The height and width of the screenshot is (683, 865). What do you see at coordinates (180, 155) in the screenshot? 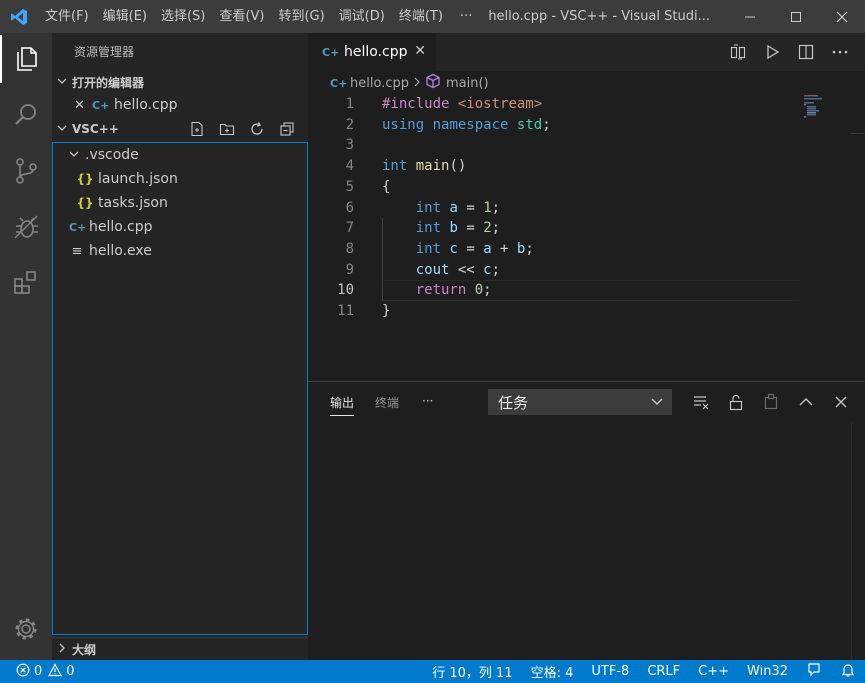
I see `tree-folder-vscode: .vscode` at bounding box center [180, 155].